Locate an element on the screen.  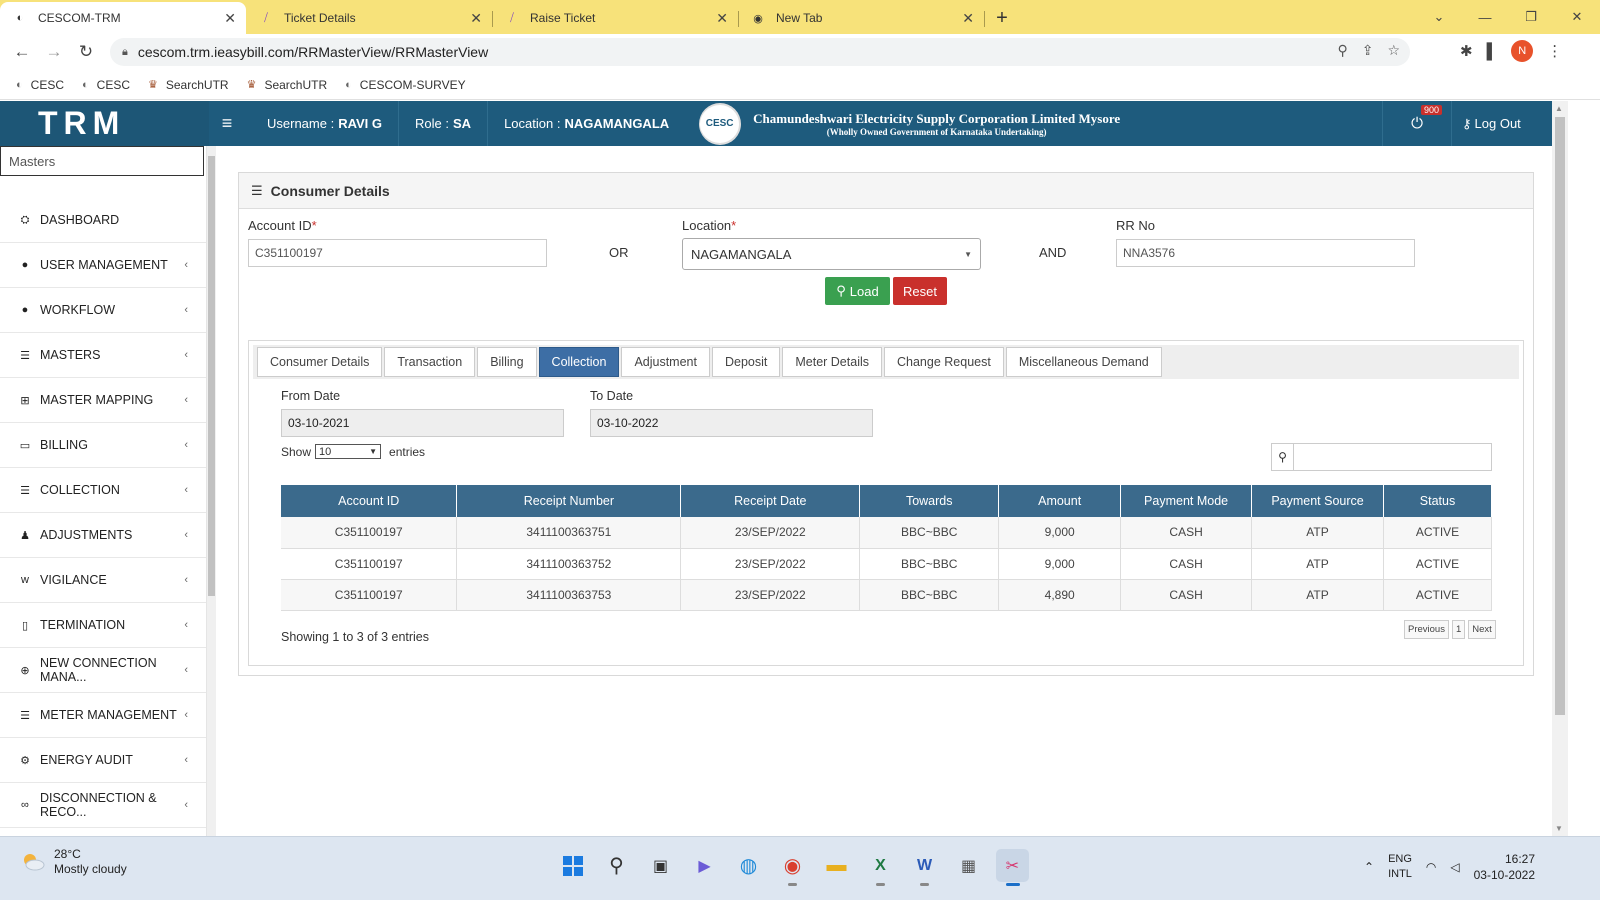
column-header: Receipt Date is located at coordinates (770, 501).